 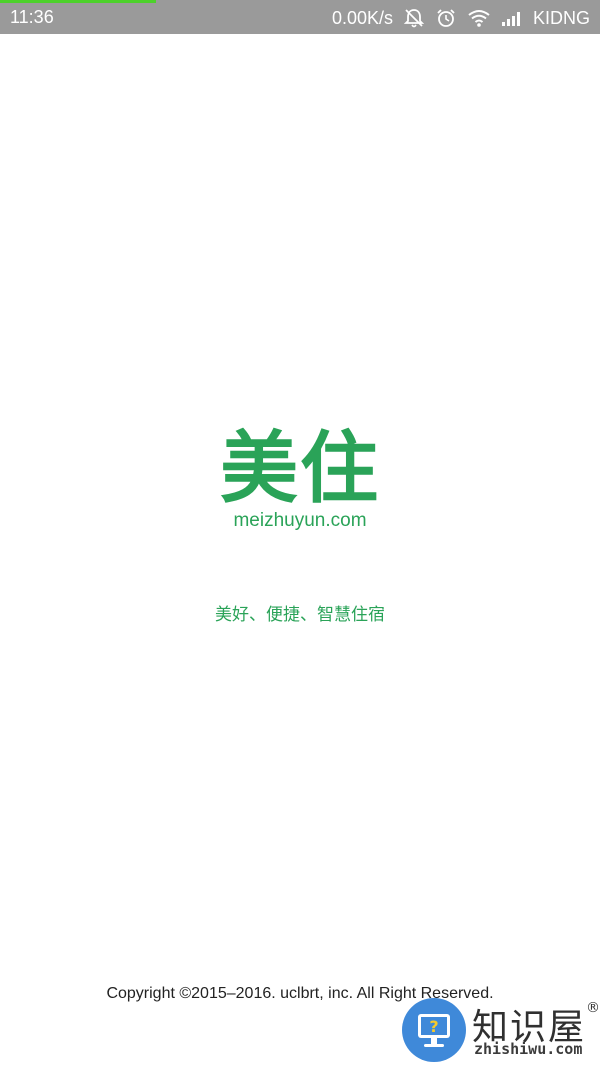 I want to click on monitor-question-icon: ?, so click(x=434, y=1030).